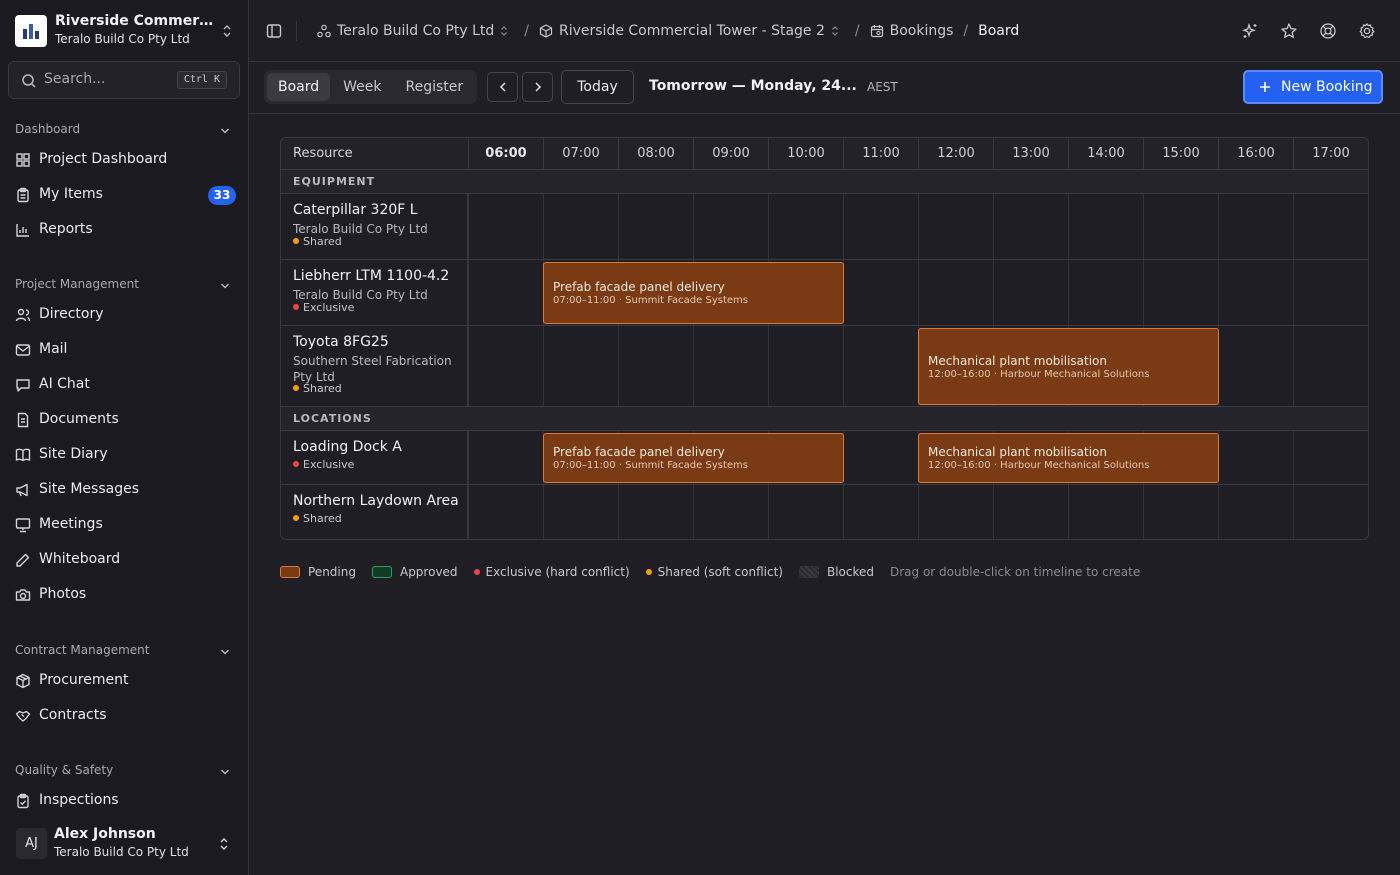 The image size is (1400, 875). I want to click on resource-name: Loading Dock A, so click(347, 447).